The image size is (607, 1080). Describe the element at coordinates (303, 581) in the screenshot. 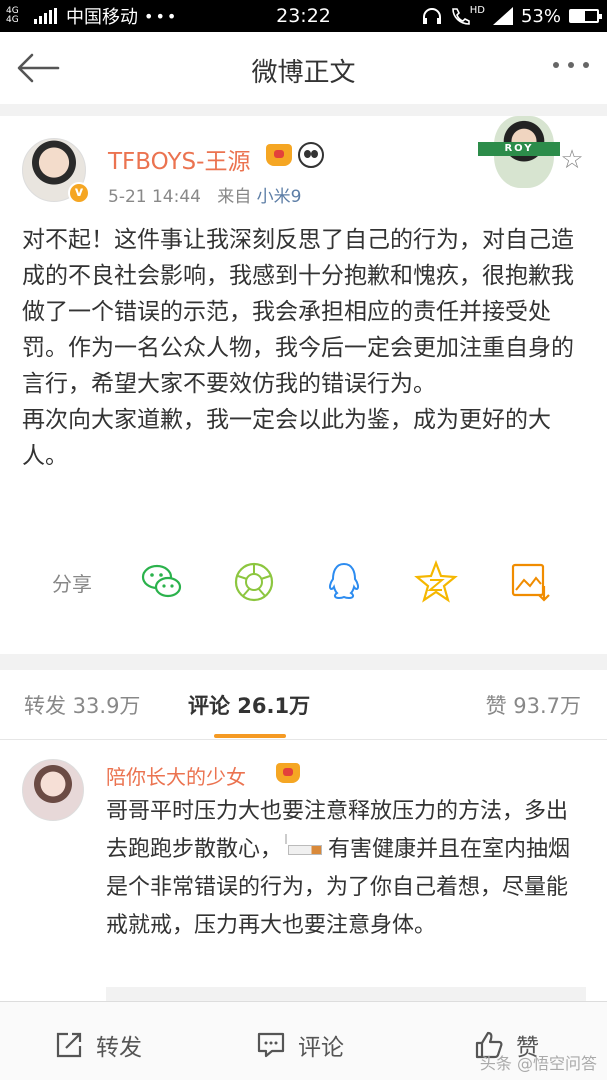

I see `share-row: 分享` at that location.